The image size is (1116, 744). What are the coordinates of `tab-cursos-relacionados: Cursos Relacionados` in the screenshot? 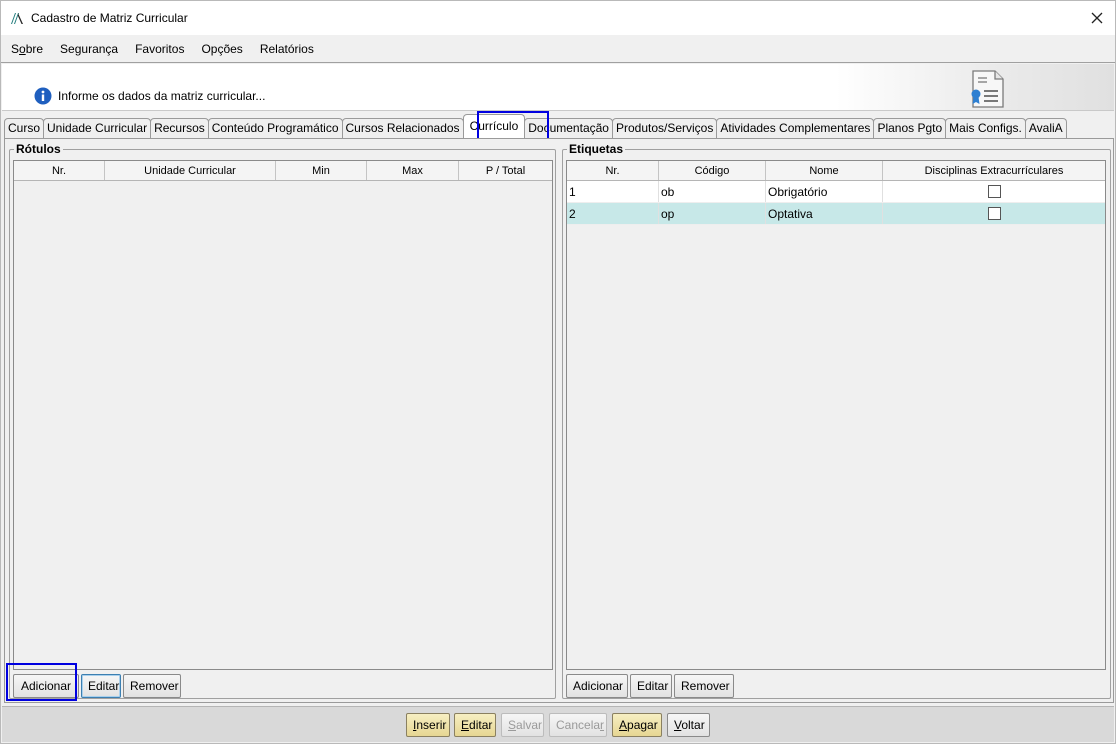 It's located at (402, 128).